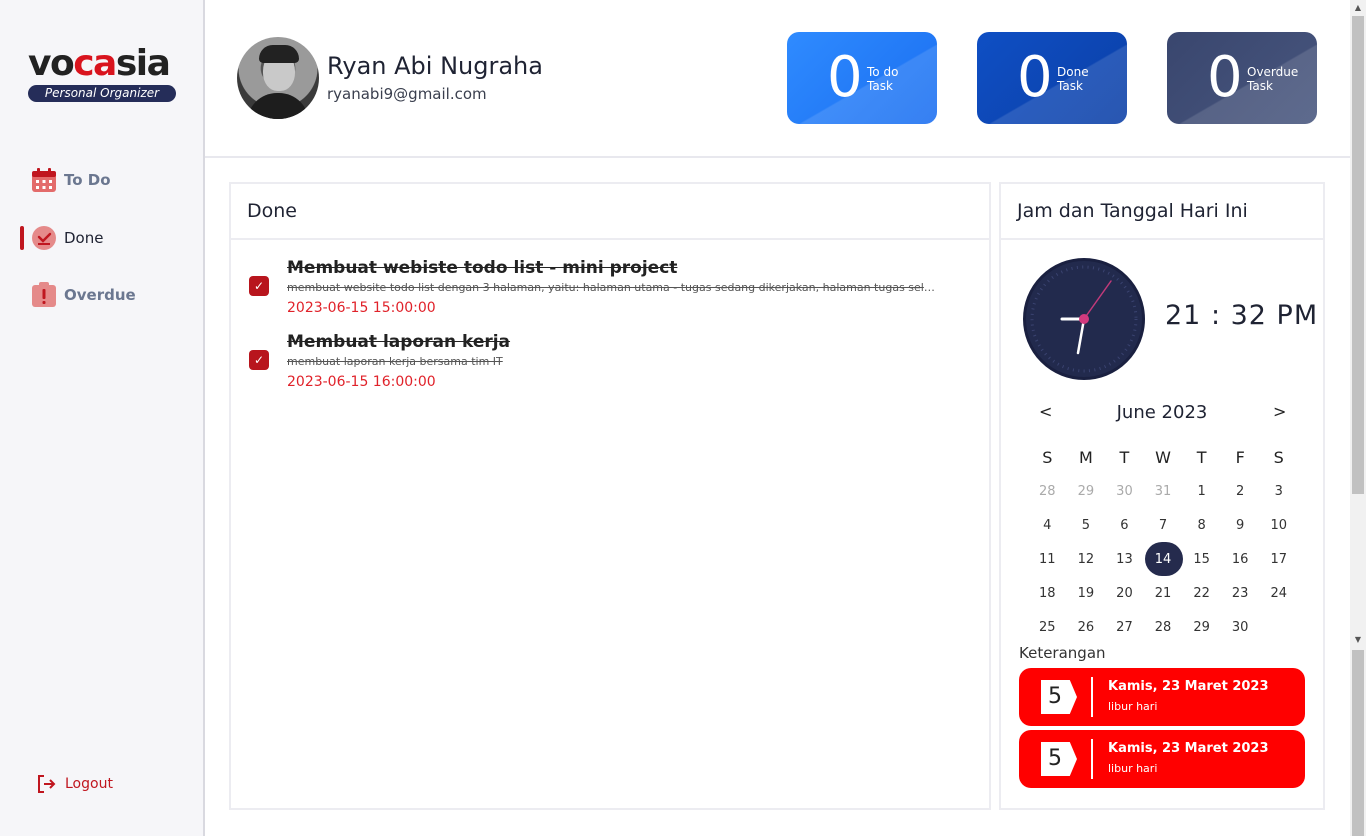 The height and width of the screenshot is (836, 1366). I want to click on calendar-day: 8, so click(1201, 525).